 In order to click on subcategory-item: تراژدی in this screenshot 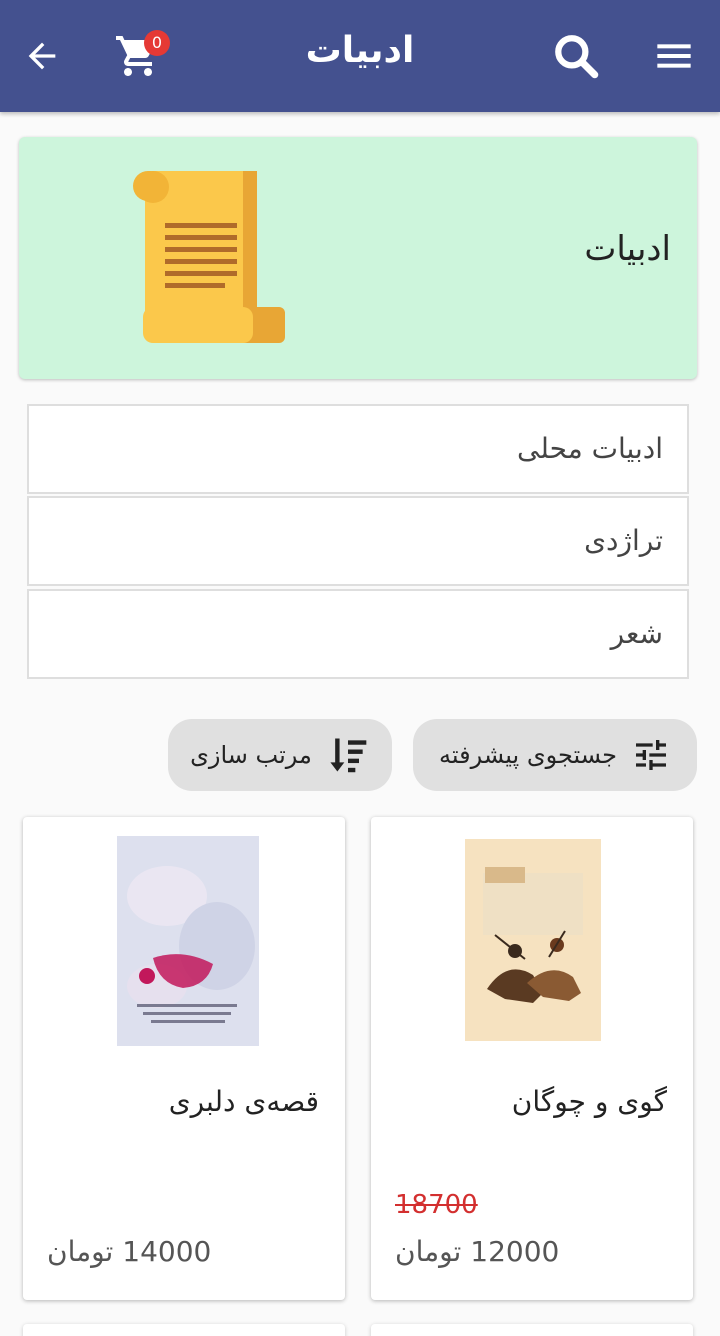, I will do `click(358, 541)`.